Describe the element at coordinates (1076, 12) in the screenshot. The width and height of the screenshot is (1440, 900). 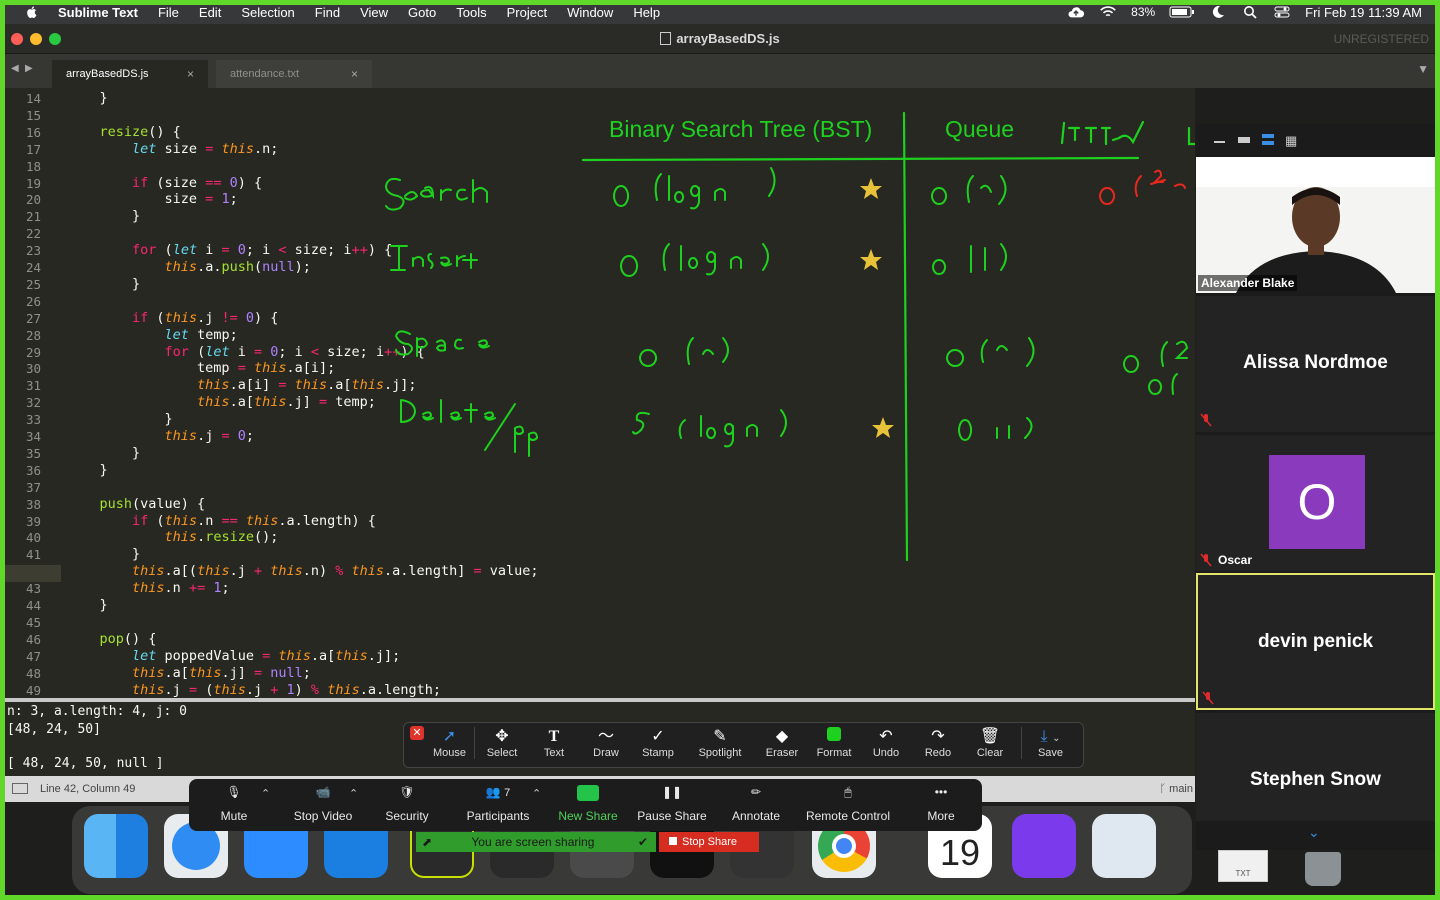
I see `cloud-upload-icon` at that location.